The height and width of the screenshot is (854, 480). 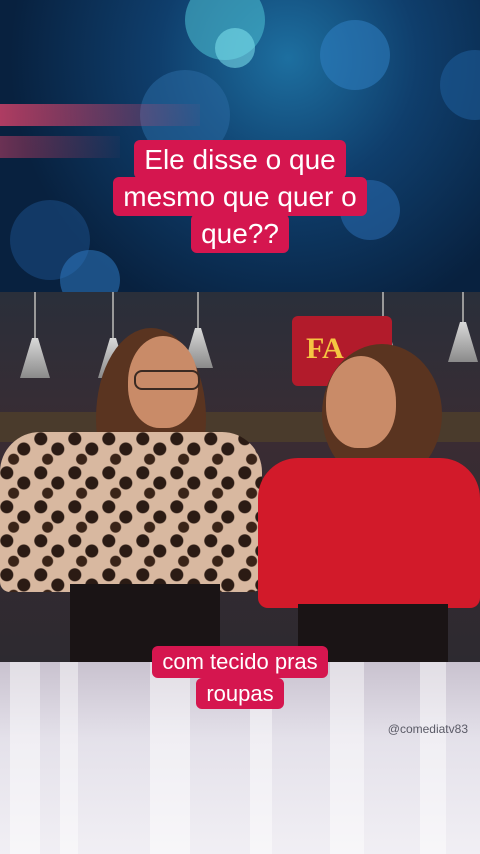 What do you see at coordinates (131, 512) in the screenshot?
I see `person-left-leopard-top` at bounding box center [131, 512].